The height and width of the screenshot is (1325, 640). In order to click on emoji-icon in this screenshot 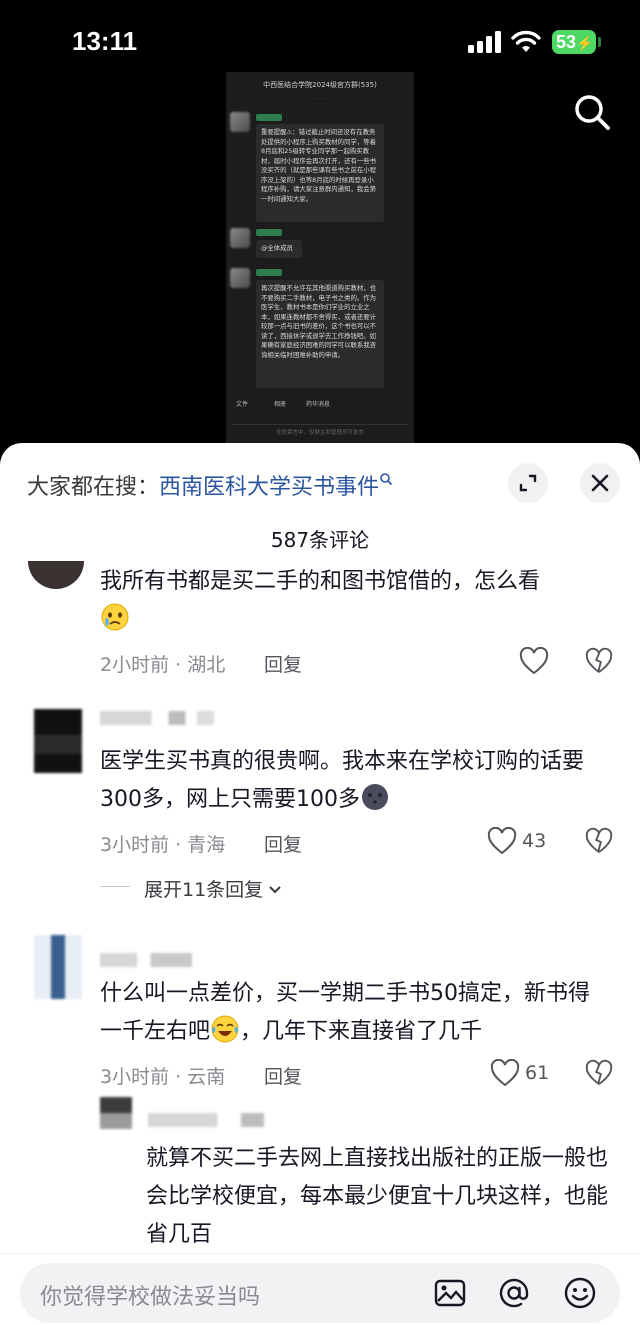, I will do `click(580, 1293)`.